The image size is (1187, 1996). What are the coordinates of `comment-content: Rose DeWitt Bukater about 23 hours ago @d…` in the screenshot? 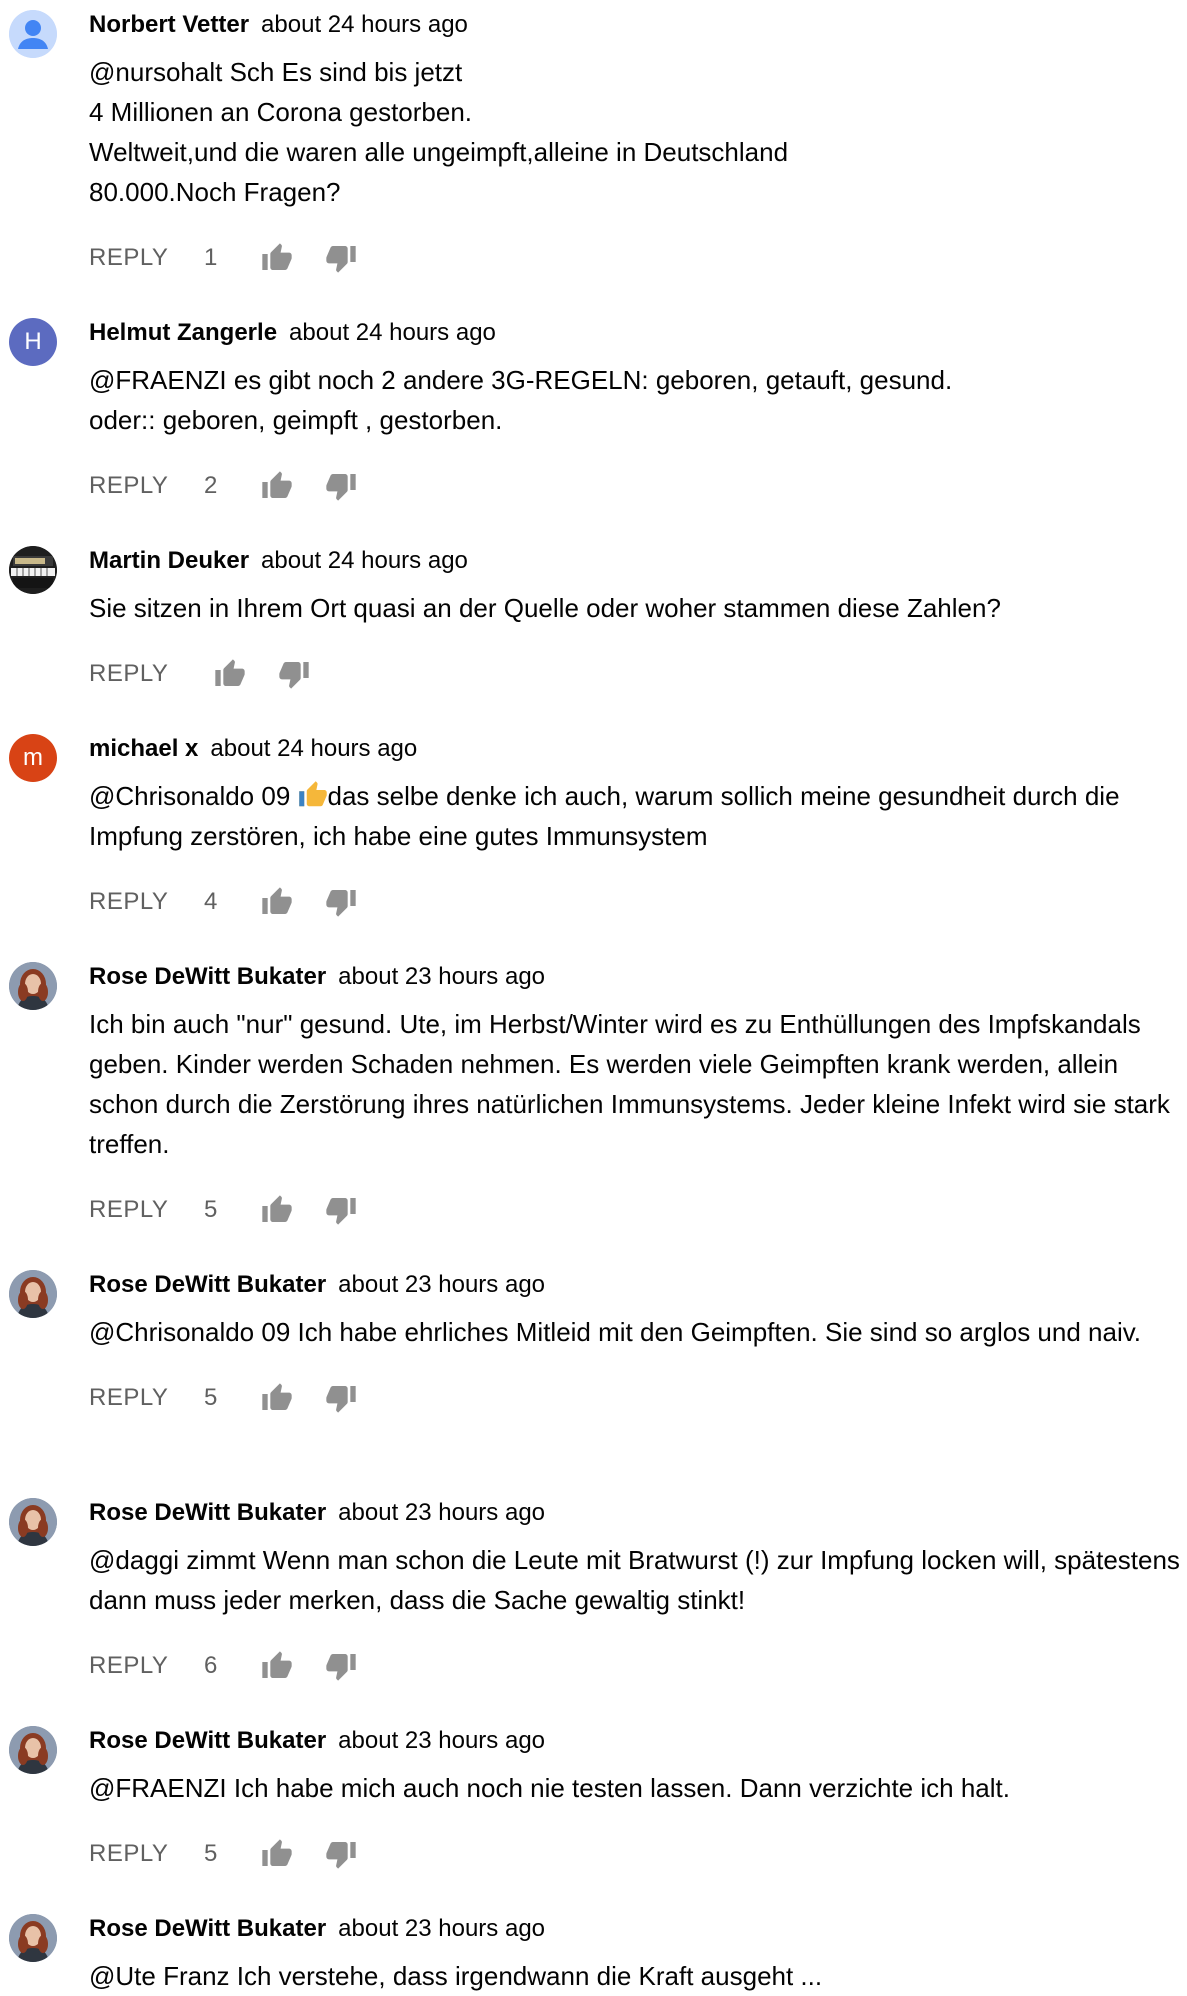 It's located at (638, 1593).